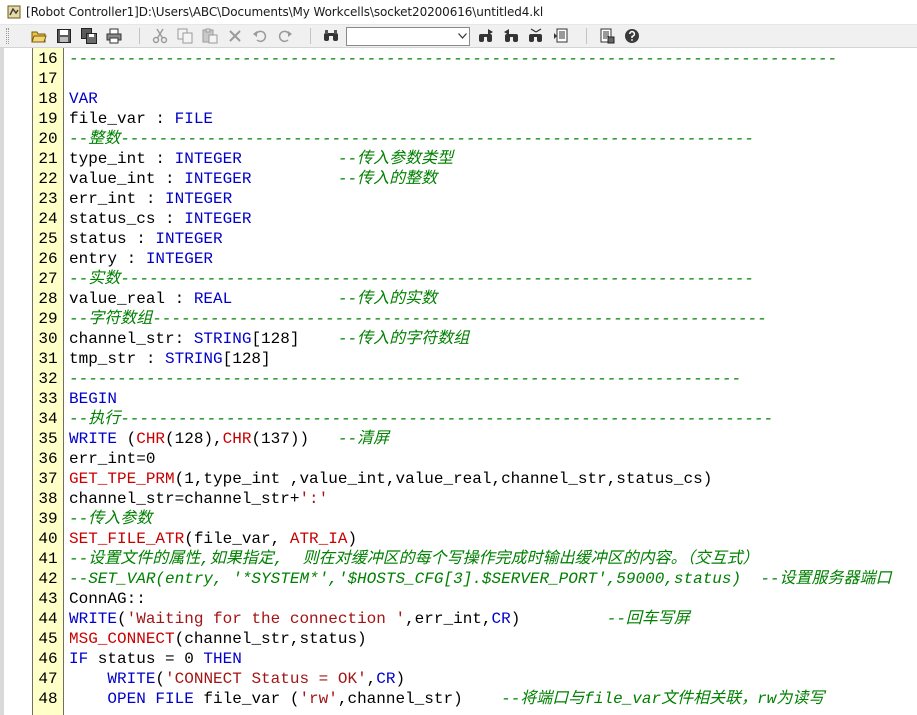  I want to click on comment-token: --传入的整数, so click(387, 179).